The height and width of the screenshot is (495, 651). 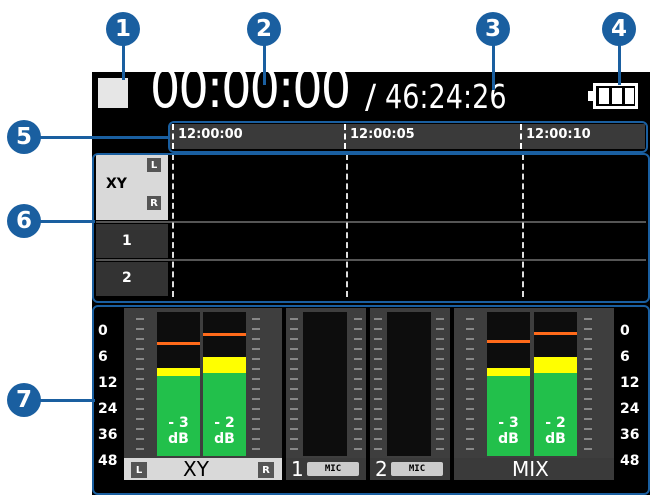 I want to click on elapsed-time: 00:00:00, so click(x=250, y=88).